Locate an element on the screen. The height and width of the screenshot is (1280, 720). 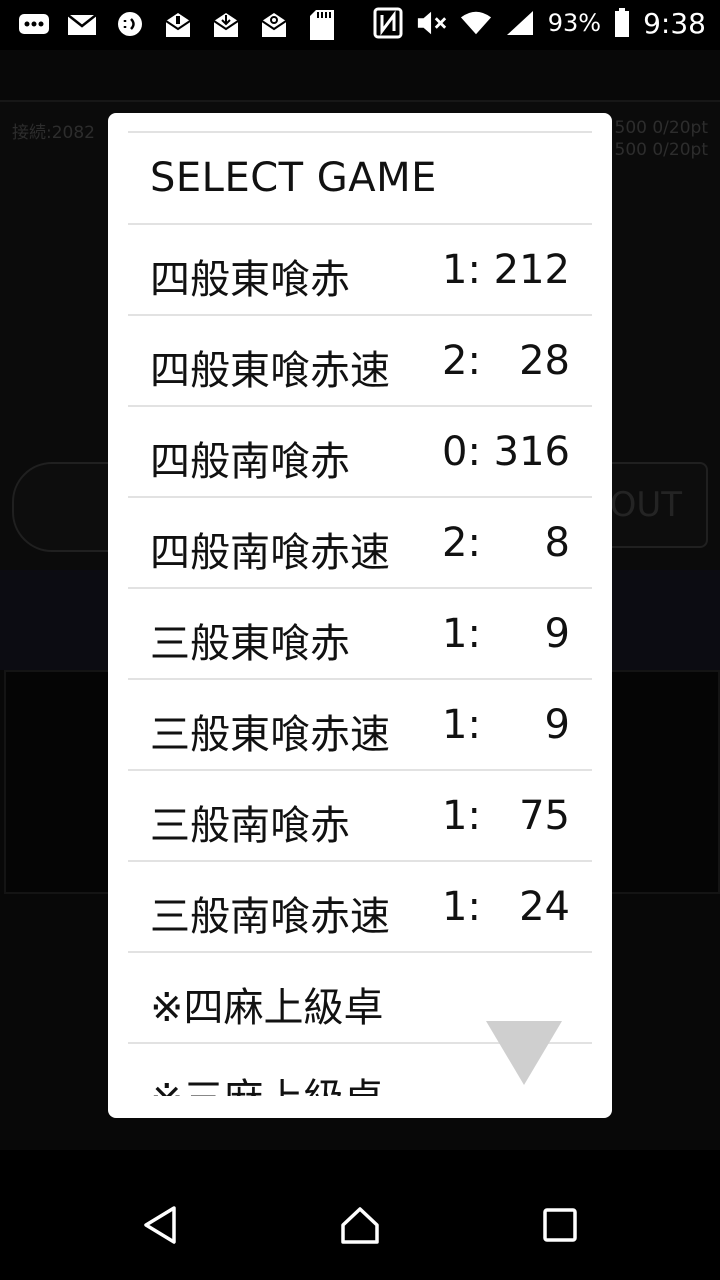
system-status: 93% 9:38 is located at coordinates (539, 23).